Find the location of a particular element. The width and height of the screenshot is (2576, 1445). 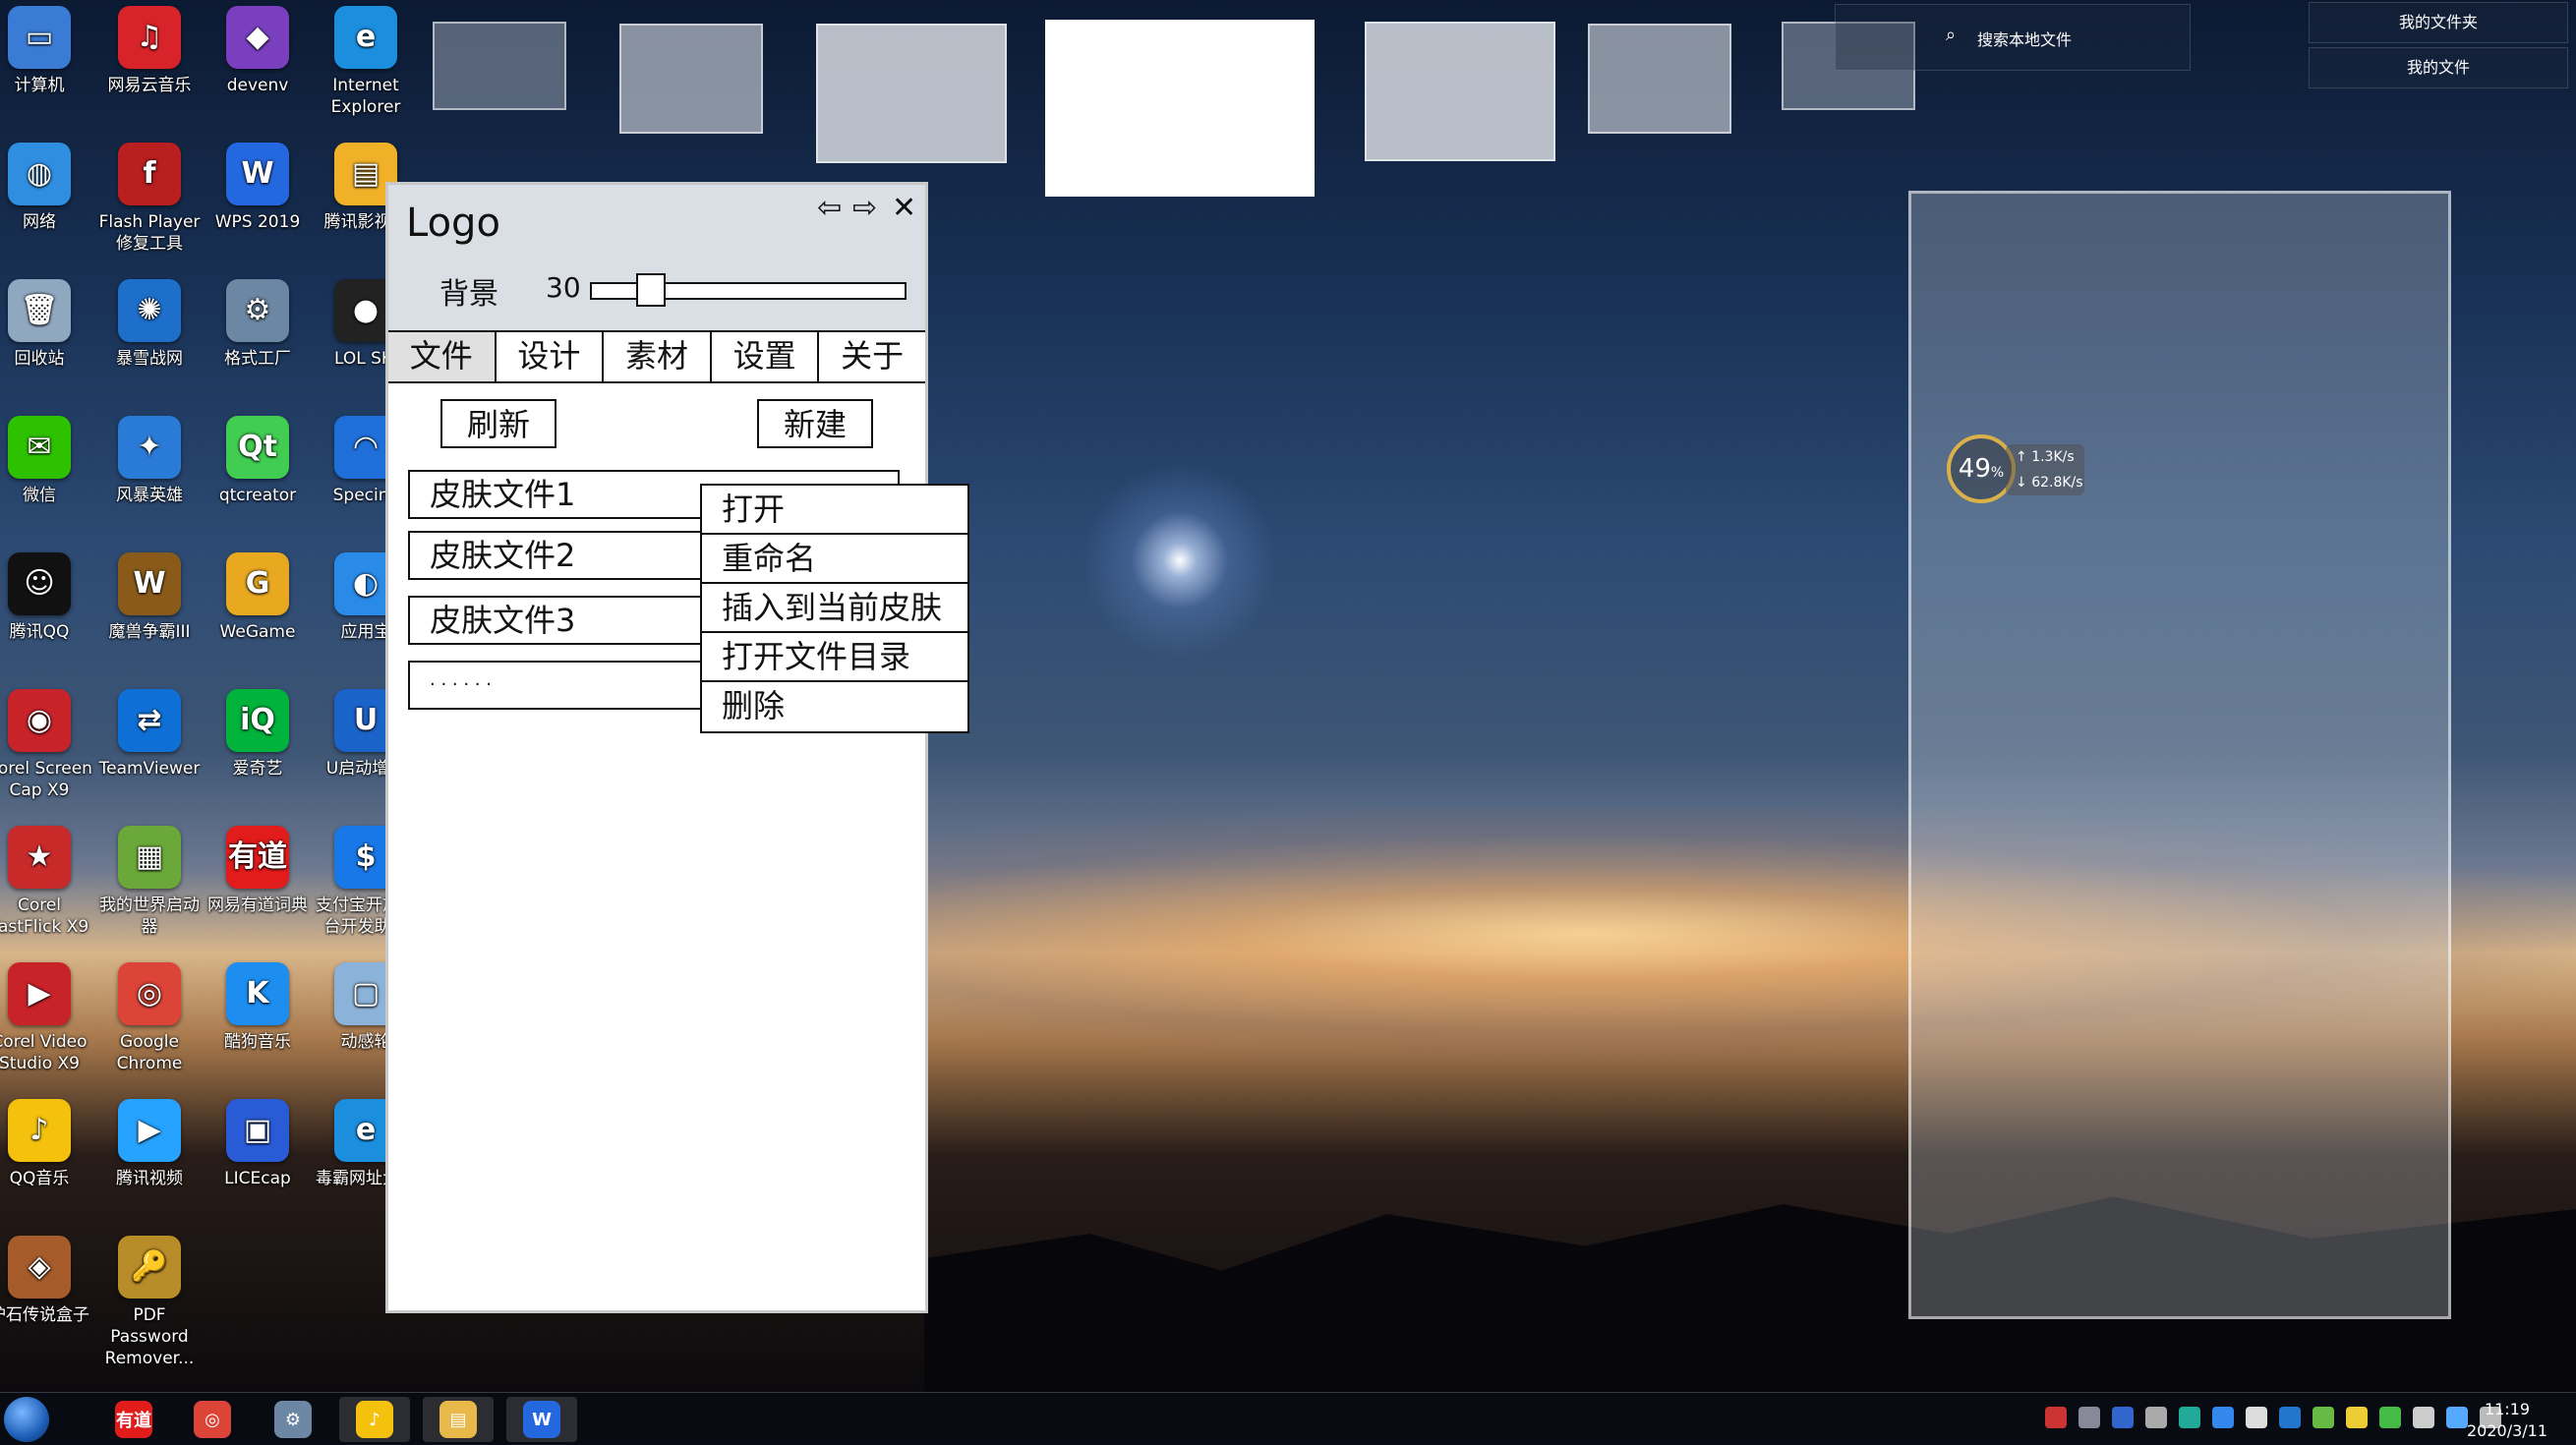

menu-item-delete: 删除 is located at coordinates (834, 707).